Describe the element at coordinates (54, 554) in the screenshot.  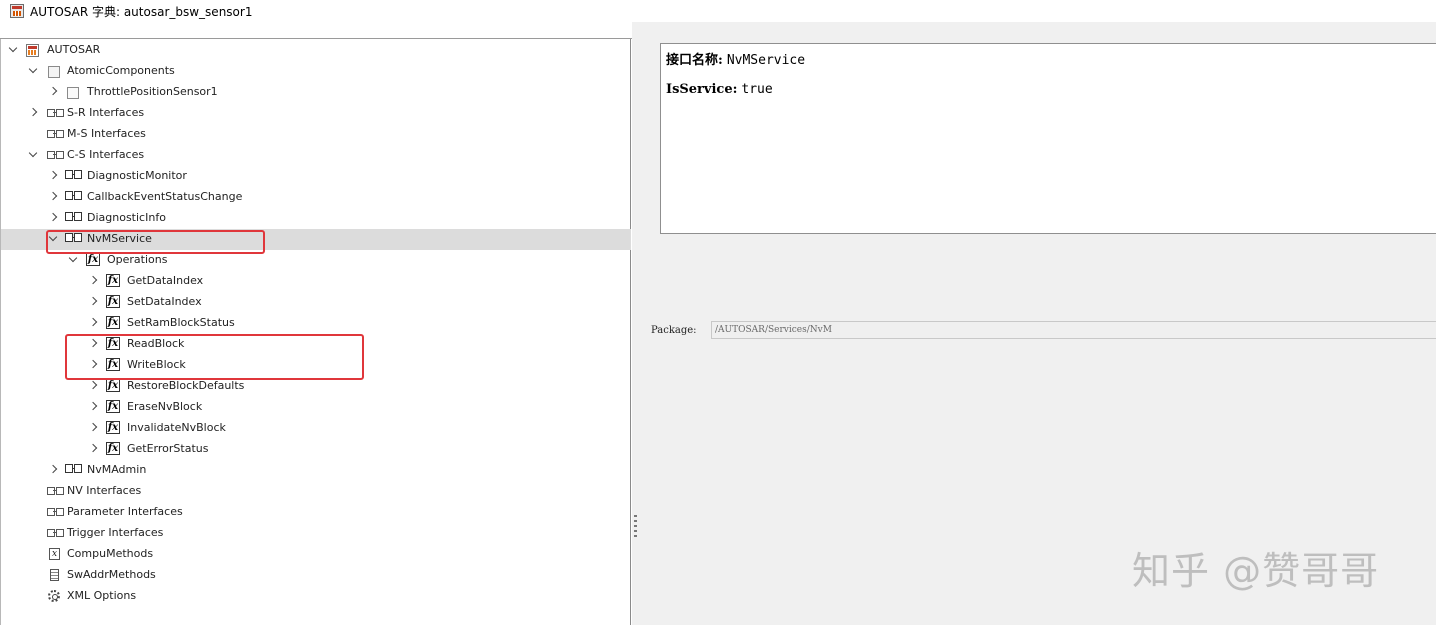
I see `compu-method-icon: x` at that location.